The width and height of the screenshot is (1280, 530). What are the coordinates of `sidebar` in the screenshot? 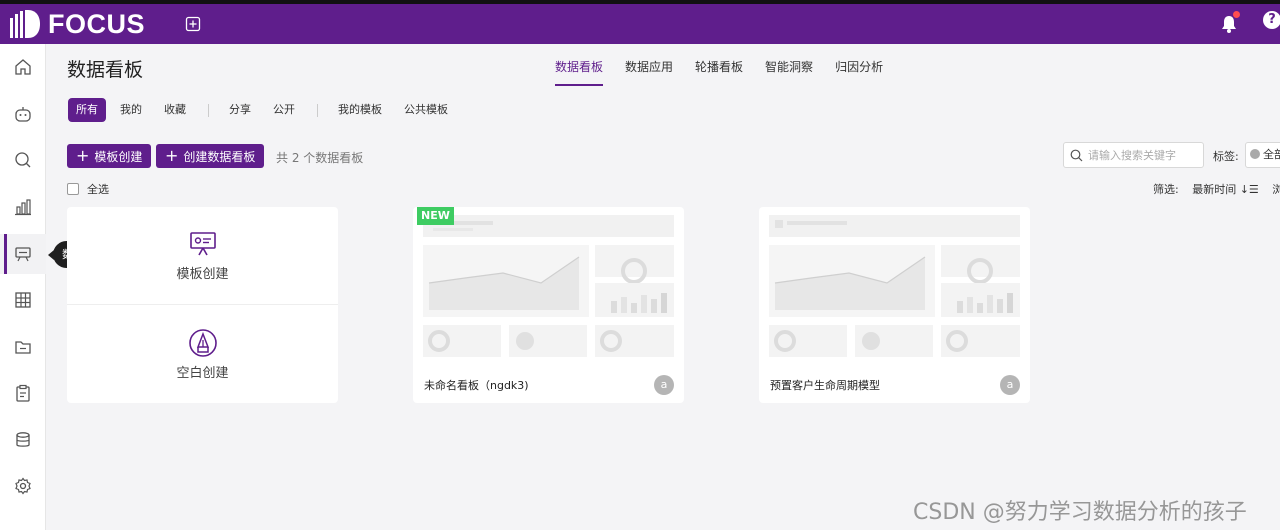 It's located at (23, 287).